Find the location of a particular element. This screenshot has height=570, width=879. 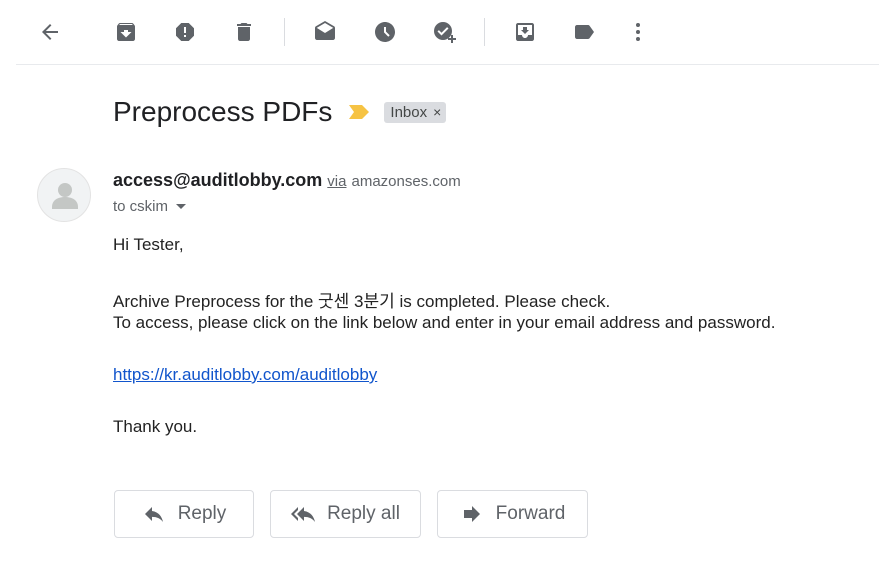

more-icon is located at coordinates (638, 32).